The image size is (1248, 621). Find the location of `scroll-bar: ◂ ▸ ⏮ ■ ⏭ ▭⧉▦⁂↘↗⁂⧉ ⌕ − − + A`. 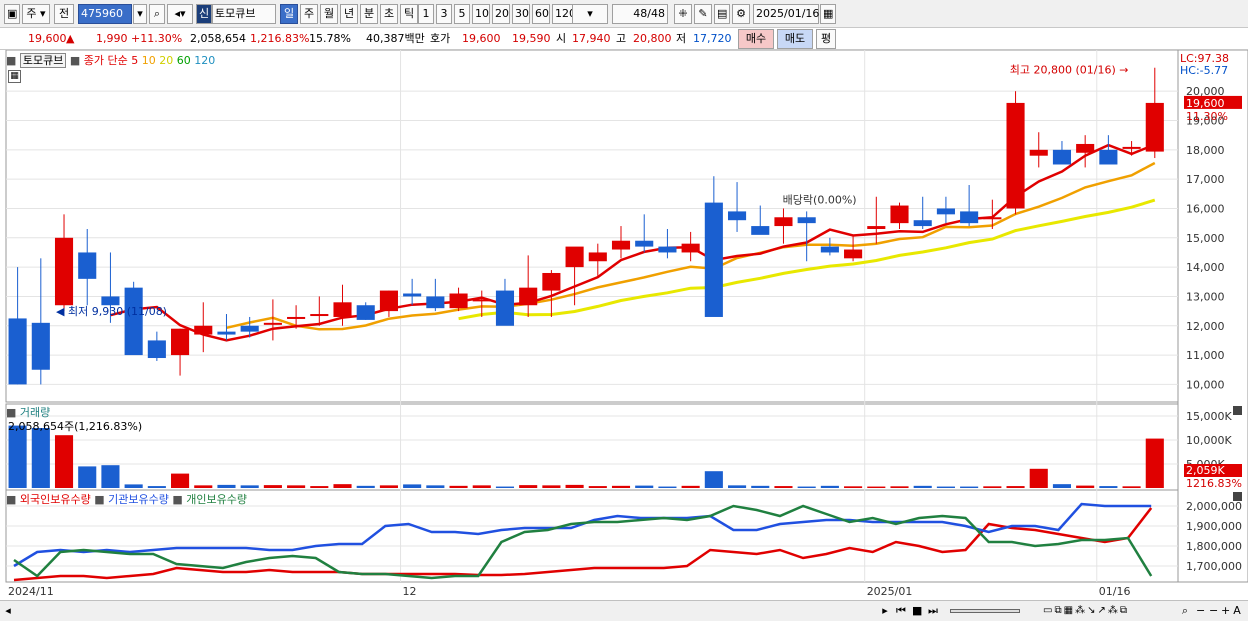

scroll-bar: ◂ ▸ ⏮ ■ ⏭ ▭⧉▦⁂↘↗⁂⧉ ⌕ − − + A is located at coordinates (624, 610).